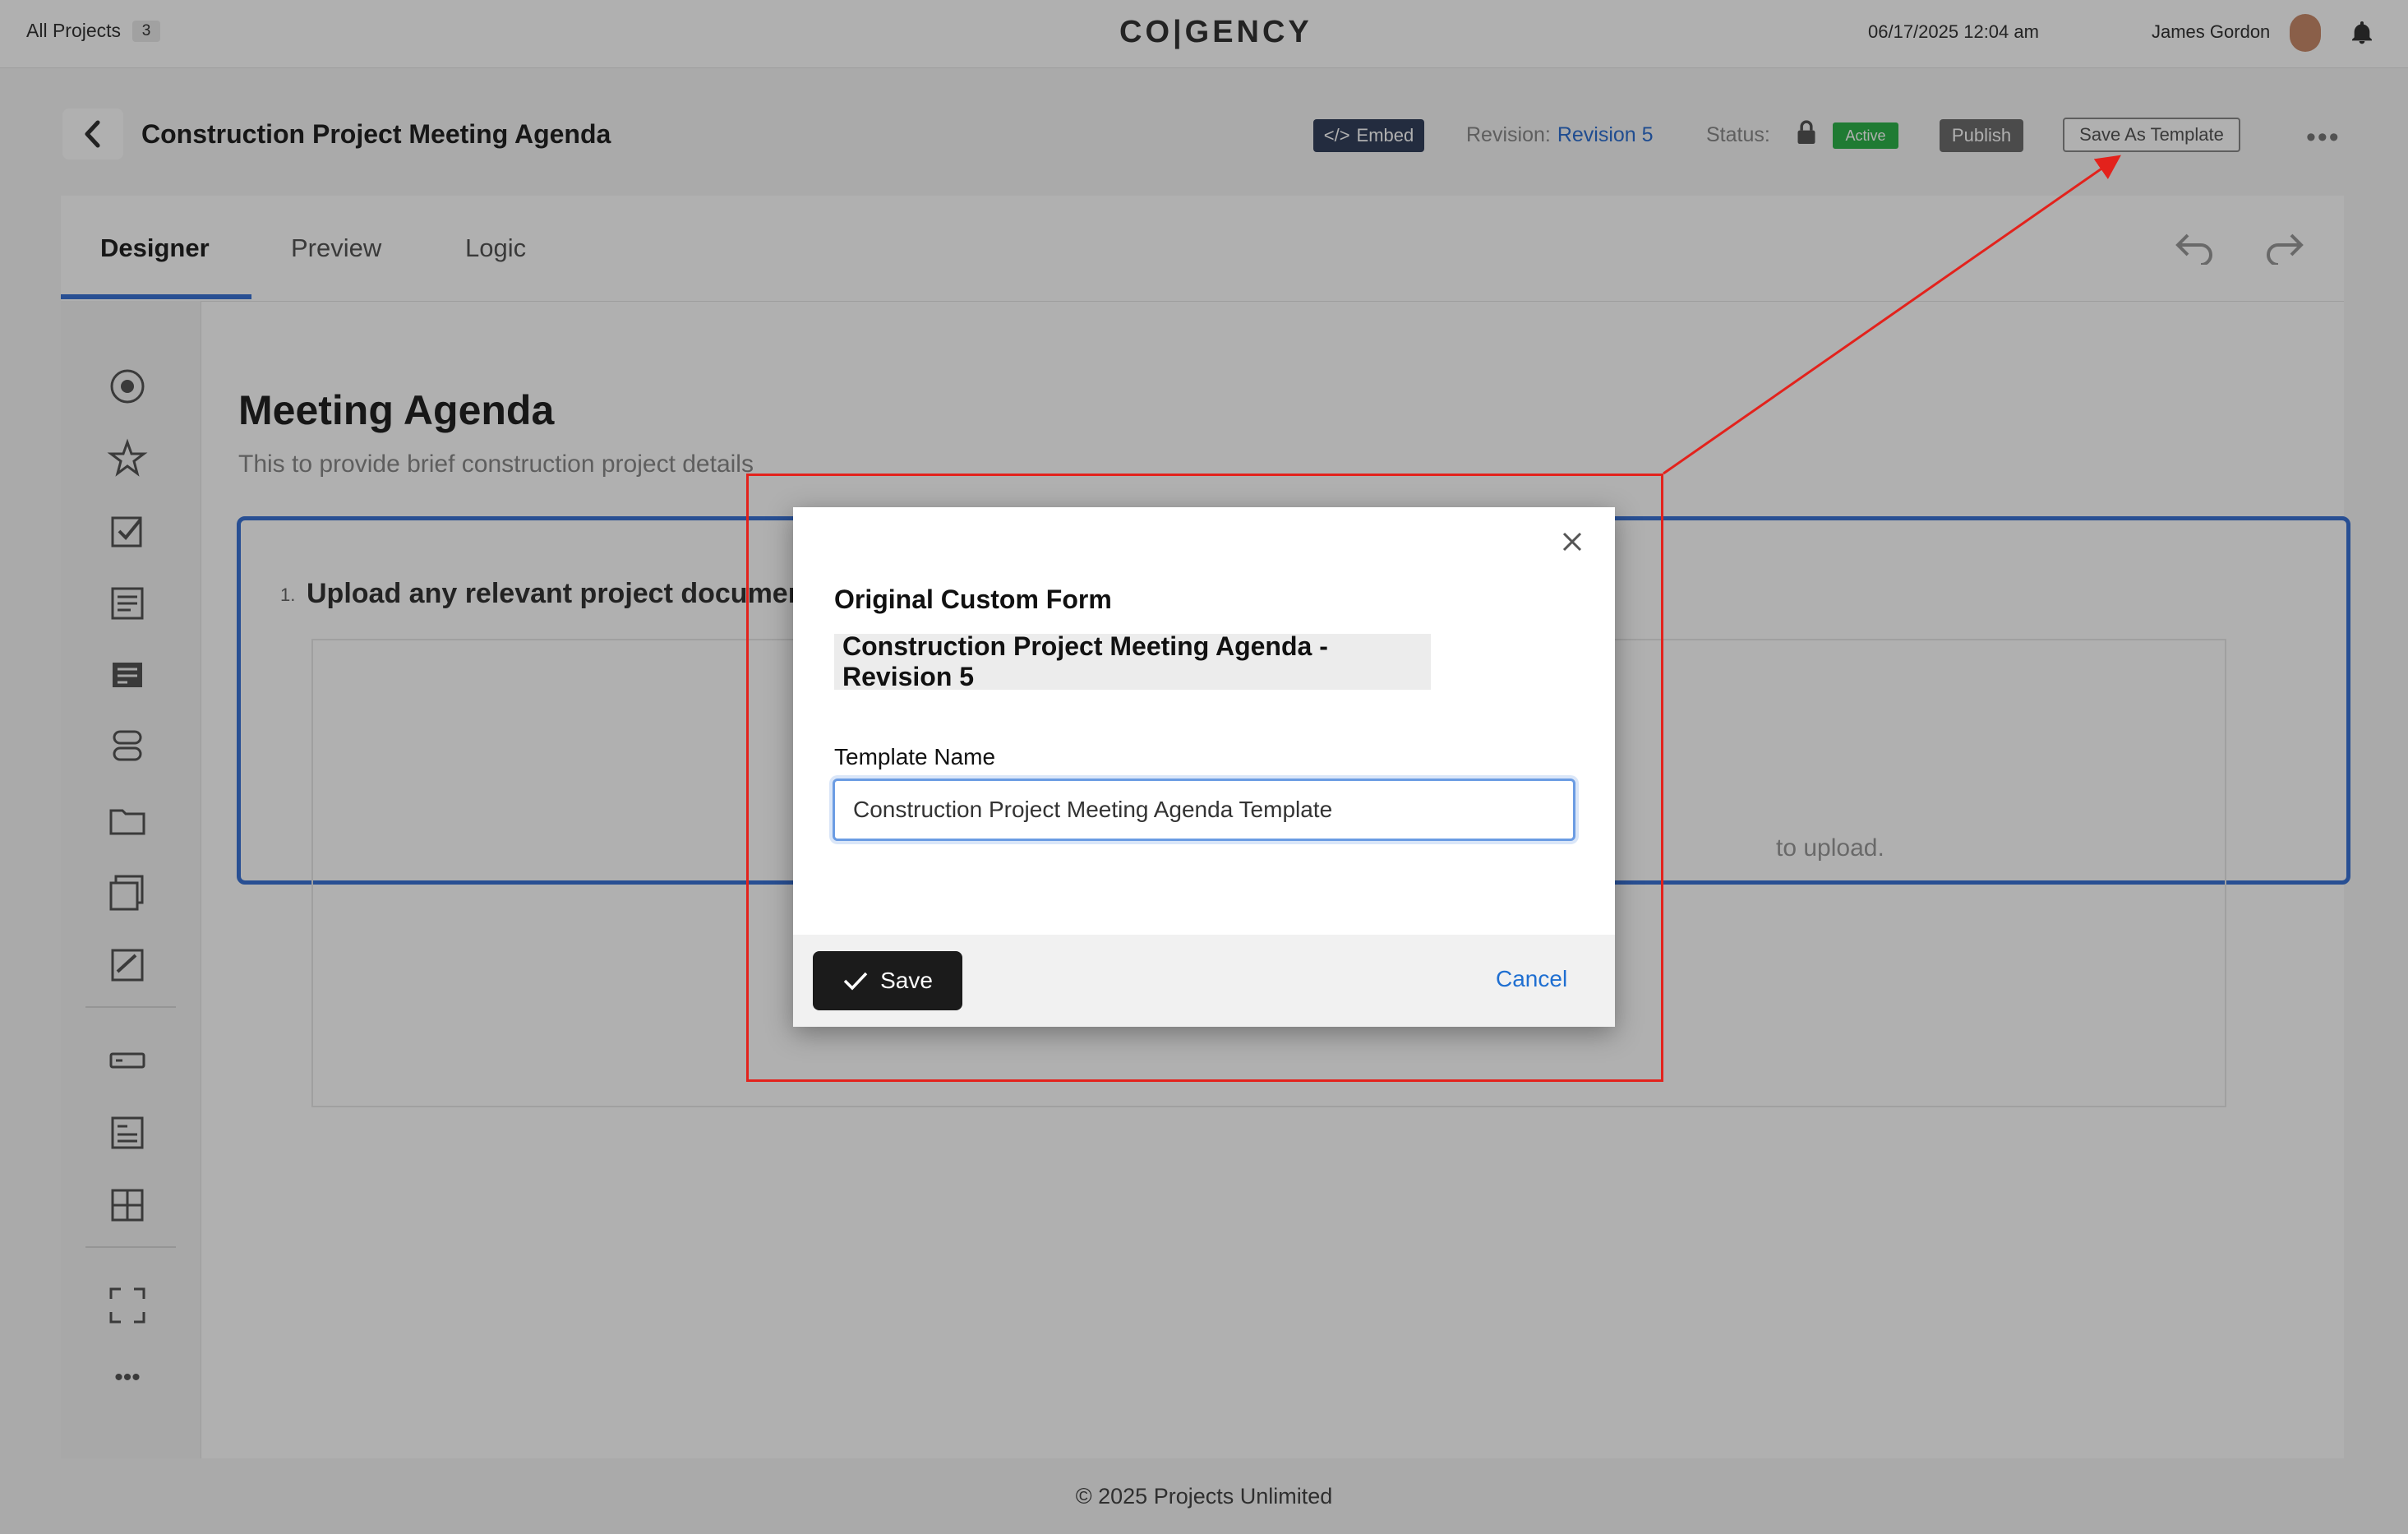 The height and width of the screenshot is (1534, 2408). Describe the element at coordinates (1204, 981) in the screenshot. I see `dialog-footer: Save Cancel` at that location.